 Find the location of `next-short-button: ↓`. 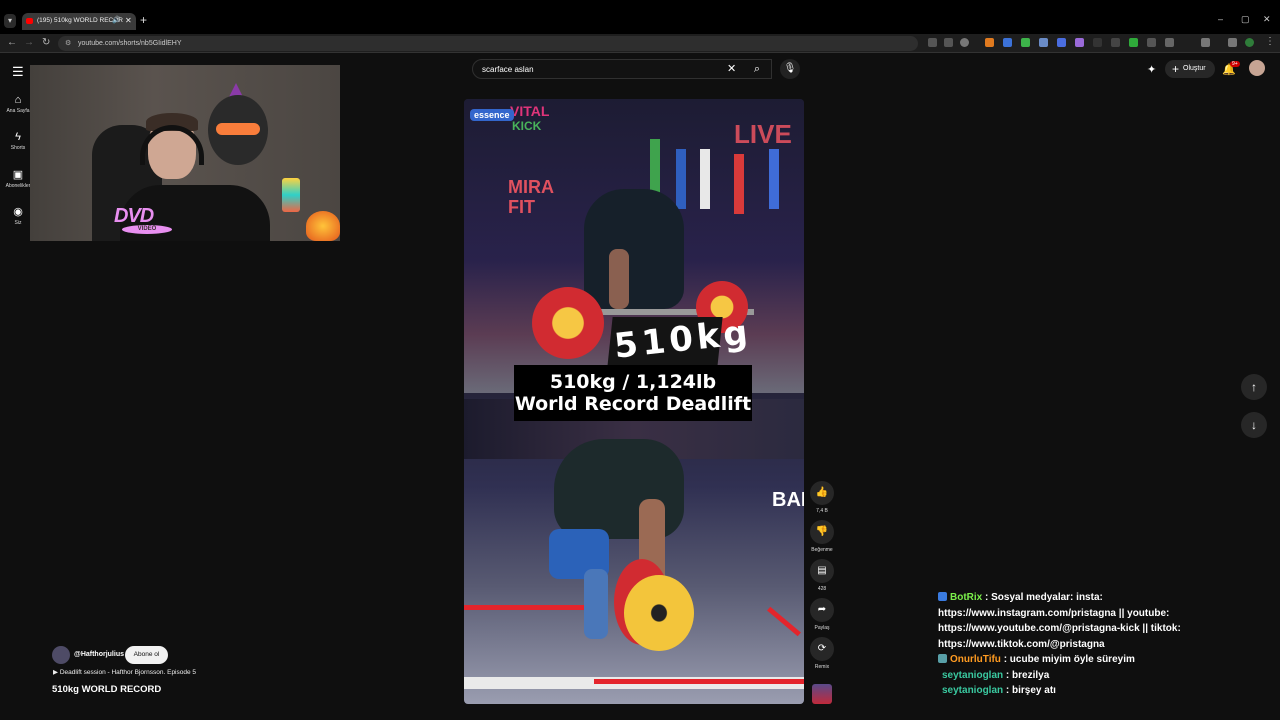

next-short-button: ↓ is located at coordinates (1254, 425).